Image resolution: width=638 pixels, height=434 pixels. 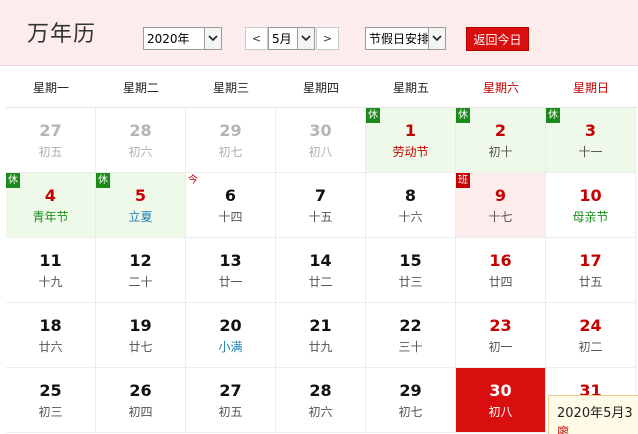 I want to click on day-number: 13, so click(x=230, y=260).